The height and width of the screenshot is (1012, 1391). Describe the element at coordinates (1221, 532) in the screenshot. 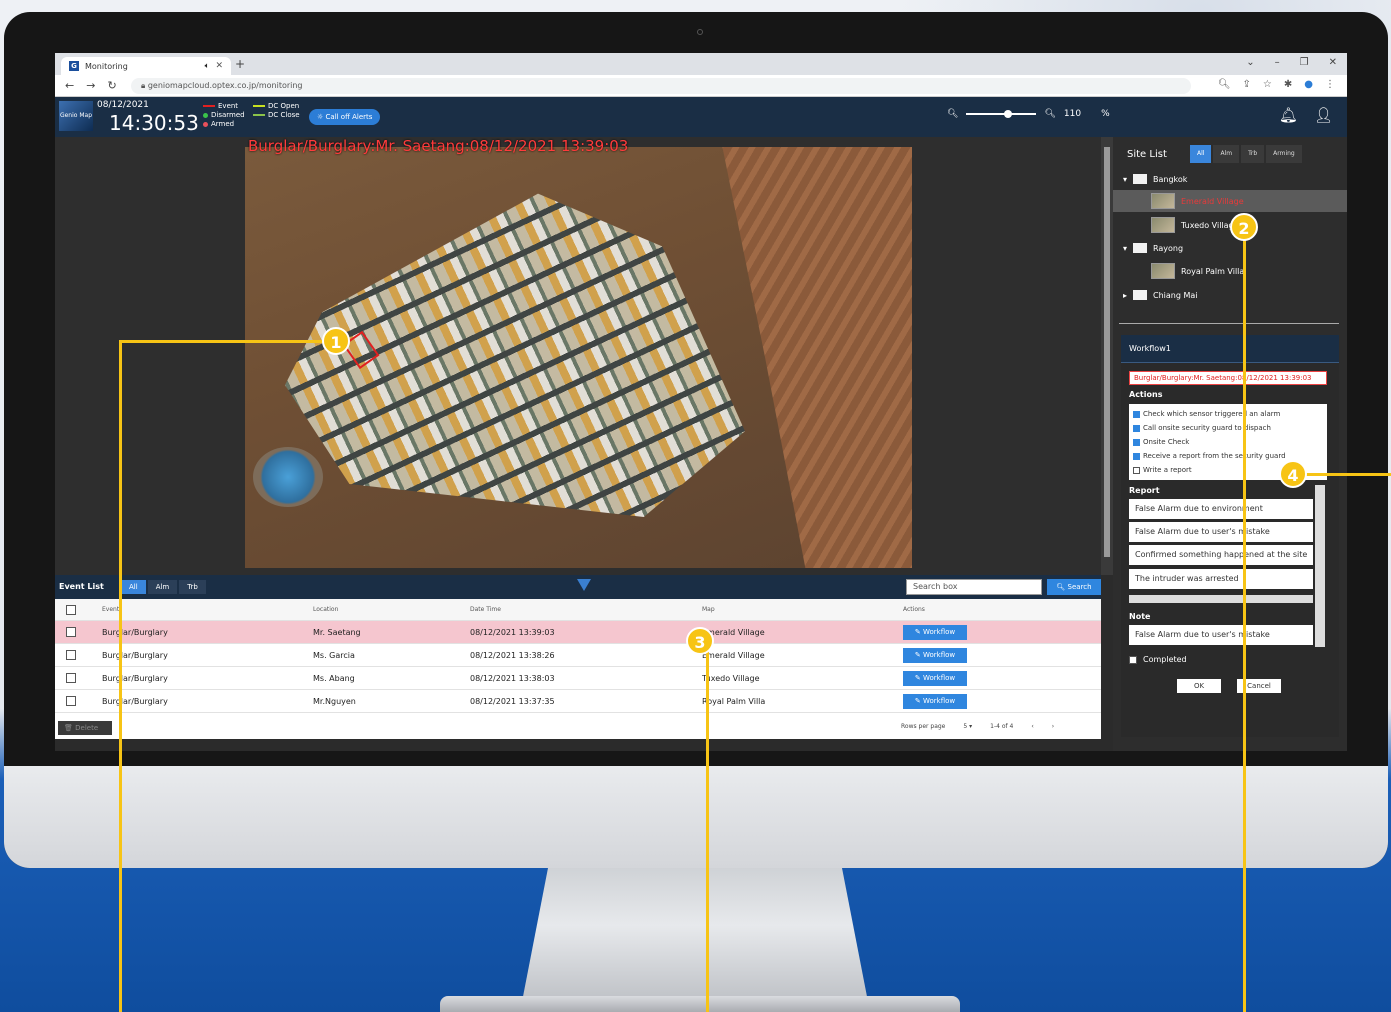

I see `report-option: False Alarm due to user's mistake` at that location.